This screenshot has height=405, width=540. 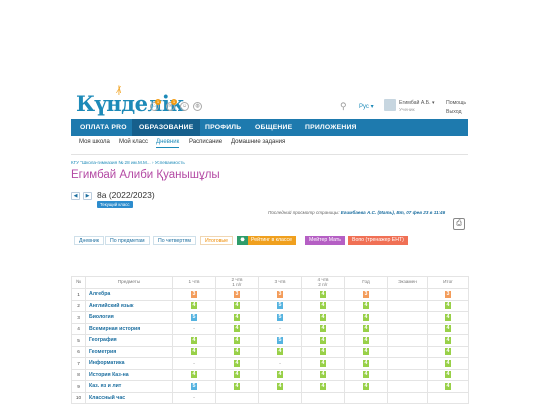 I want to click on logout-link: Выход, so click(x=454, y=112).